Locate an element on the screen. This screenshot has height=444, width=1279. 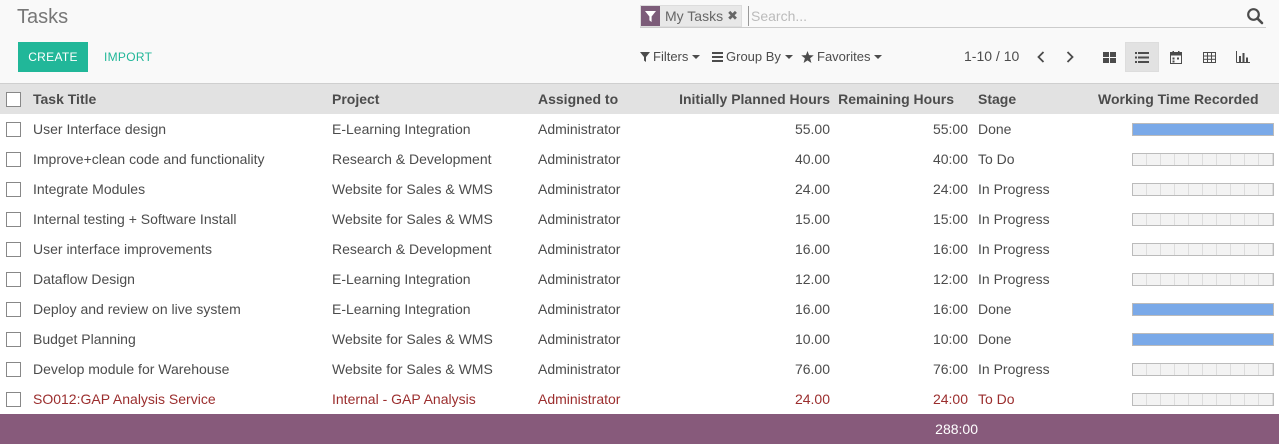
select-all-checkbox is located at coordinates (13, 100).